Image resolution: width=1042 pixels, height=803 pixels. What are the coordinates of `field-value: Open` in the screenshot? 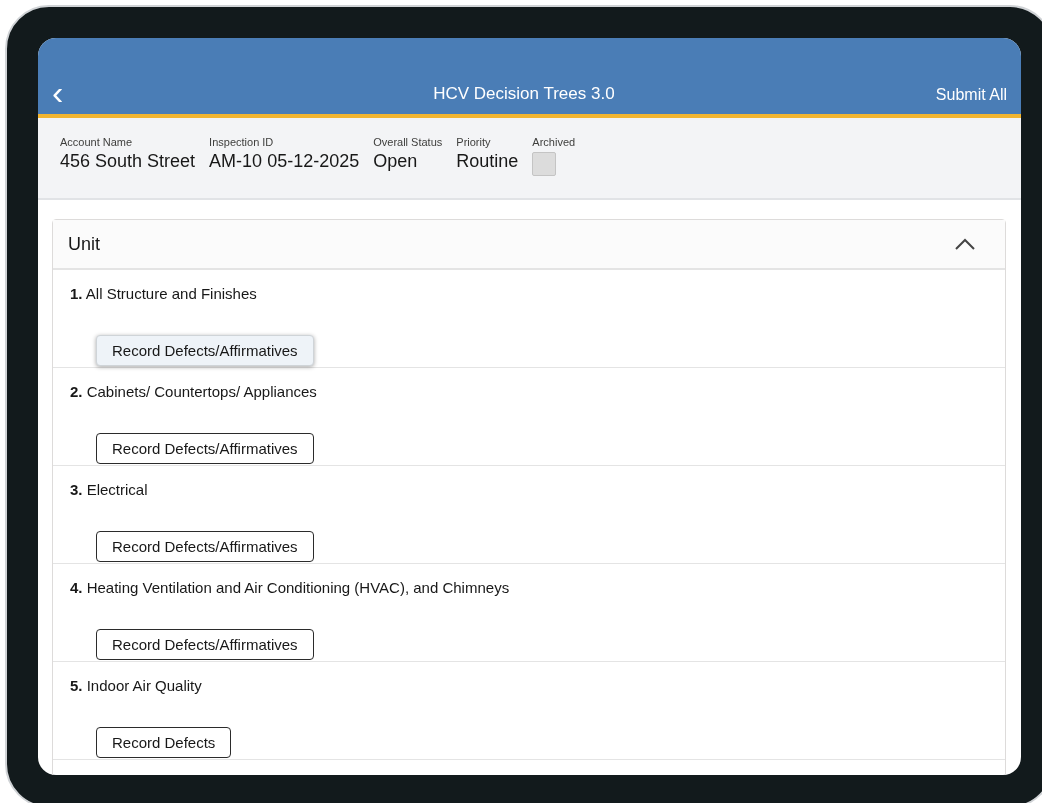 It's located at (396, 161).